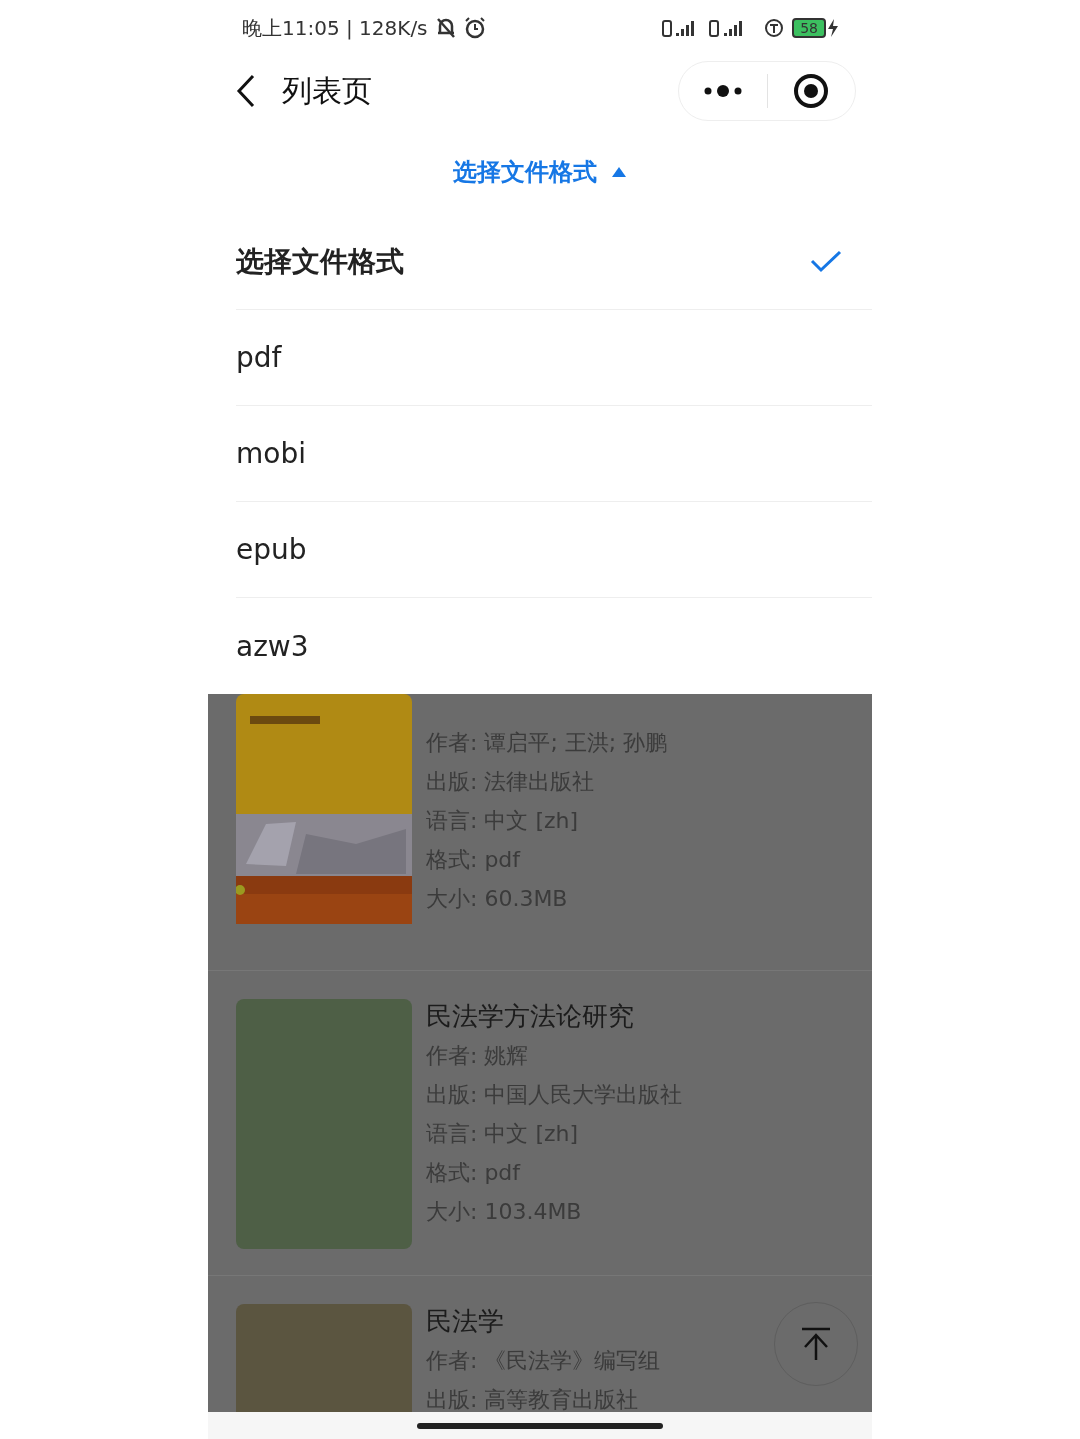 The width and height of the screenshot is (1080, 1439). I want to click on battery-indicator: 58, so click(809, 28).